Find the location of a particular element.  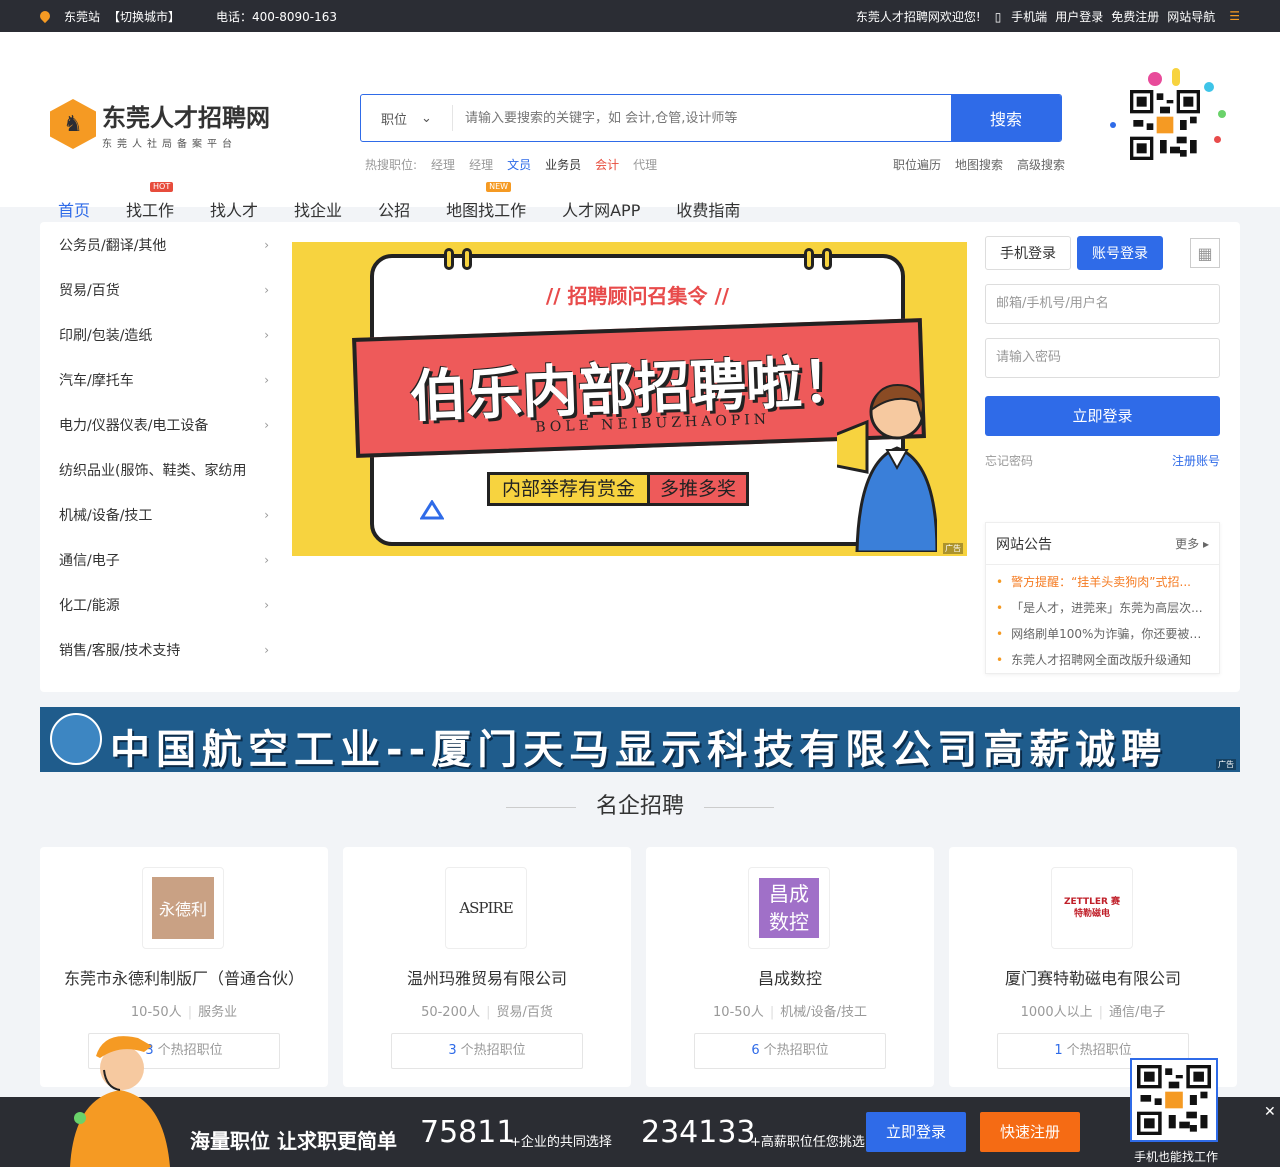

board-ring-icon is located at coordinates (809, 259).